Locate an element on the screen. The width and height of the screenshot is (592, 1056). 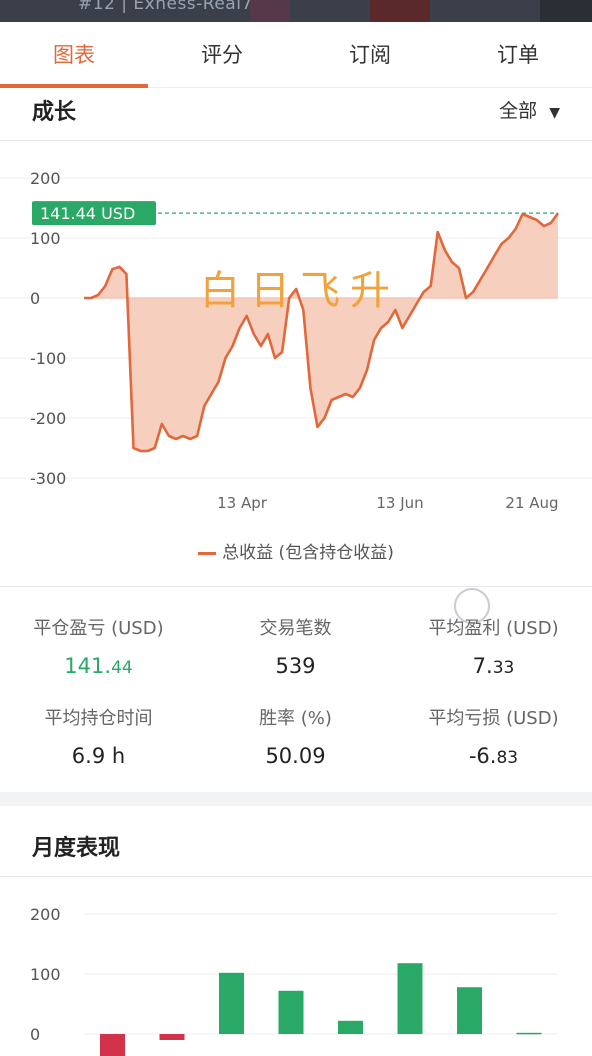
bar-series is located at coordinates (321, 1009).